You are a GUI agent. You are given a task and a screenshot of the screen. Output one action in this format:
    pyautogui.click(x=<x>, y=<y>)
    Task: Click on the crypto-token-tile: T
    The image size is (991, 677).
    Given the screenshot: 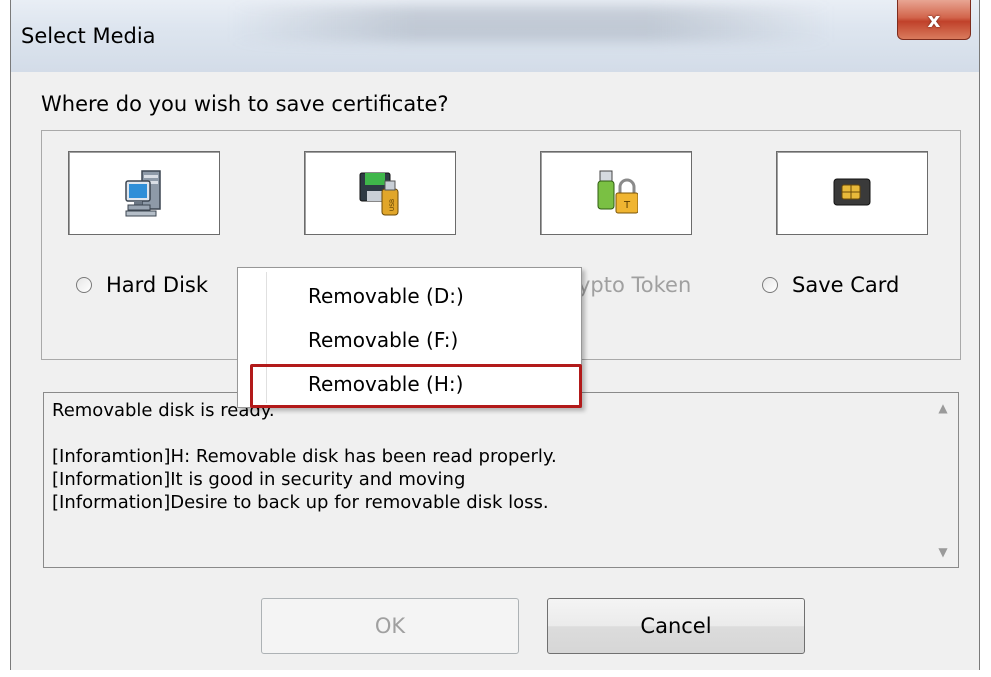 What is the action you would take?
    pyautogui.click(x=616, y=193)
    